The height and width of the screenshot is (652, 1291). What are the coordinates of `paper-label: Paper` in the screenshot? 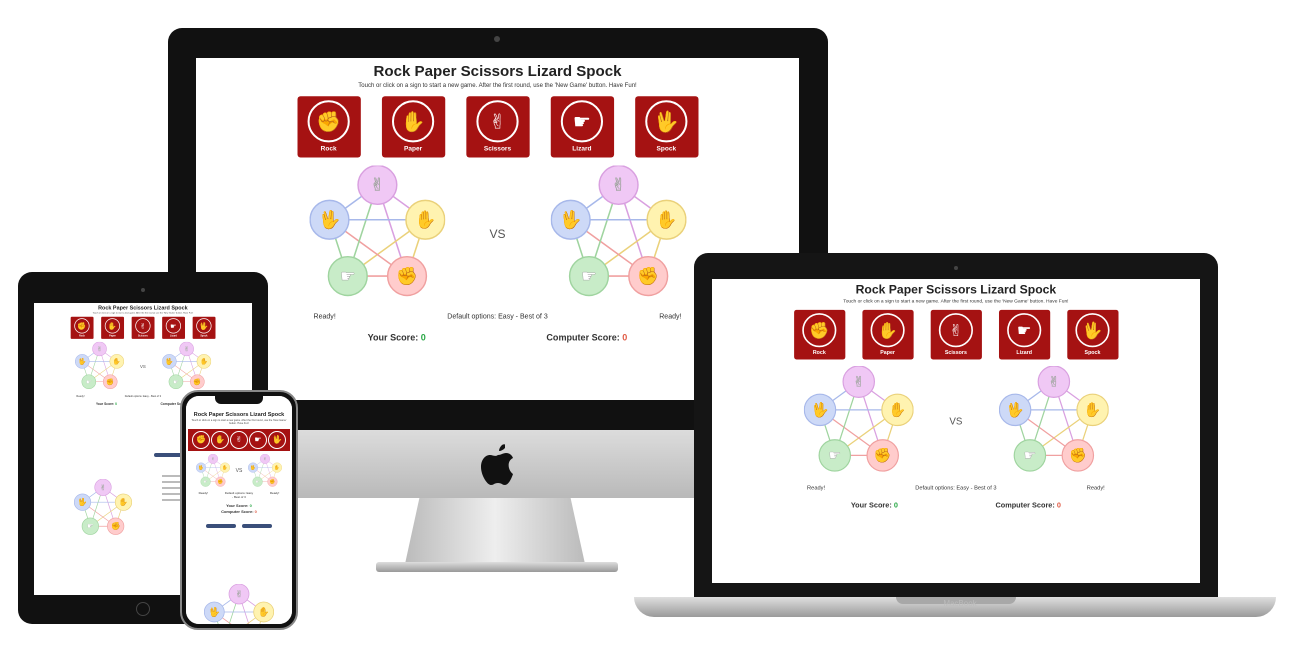 It's located at (112, 336).